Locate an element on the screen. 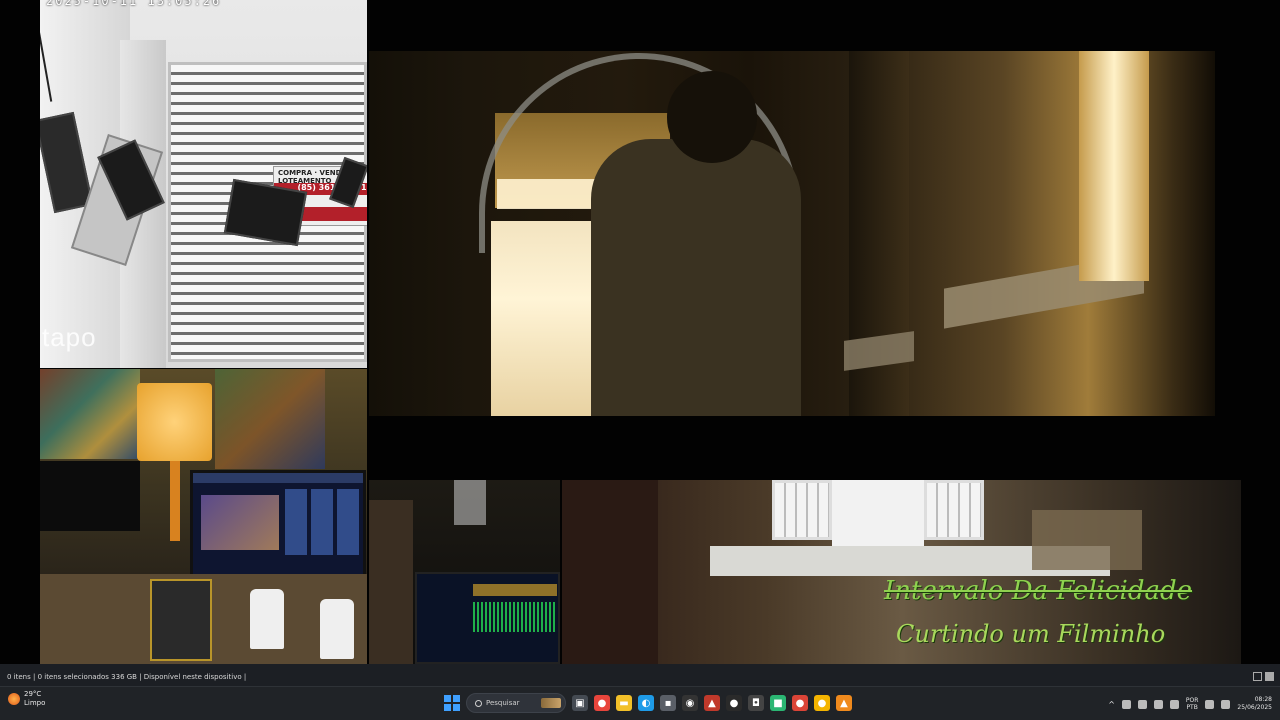 Image resolution: width=1280 pixels, height=720 pixels. room-monitor is located at coordinates (278, 530).